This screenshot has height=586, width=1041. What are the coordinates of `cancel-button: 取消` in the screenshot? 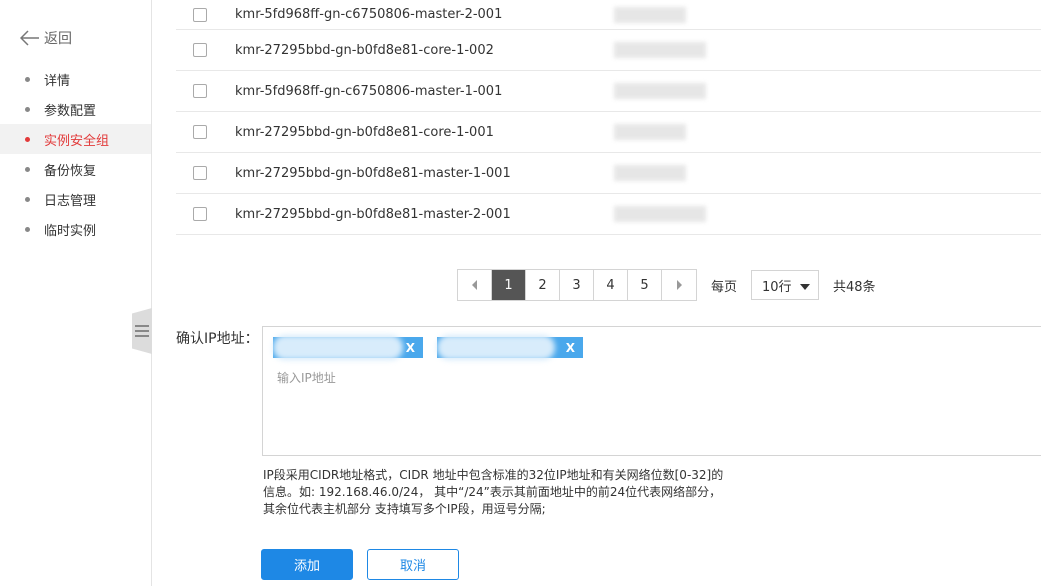 It's located at (413, 564).